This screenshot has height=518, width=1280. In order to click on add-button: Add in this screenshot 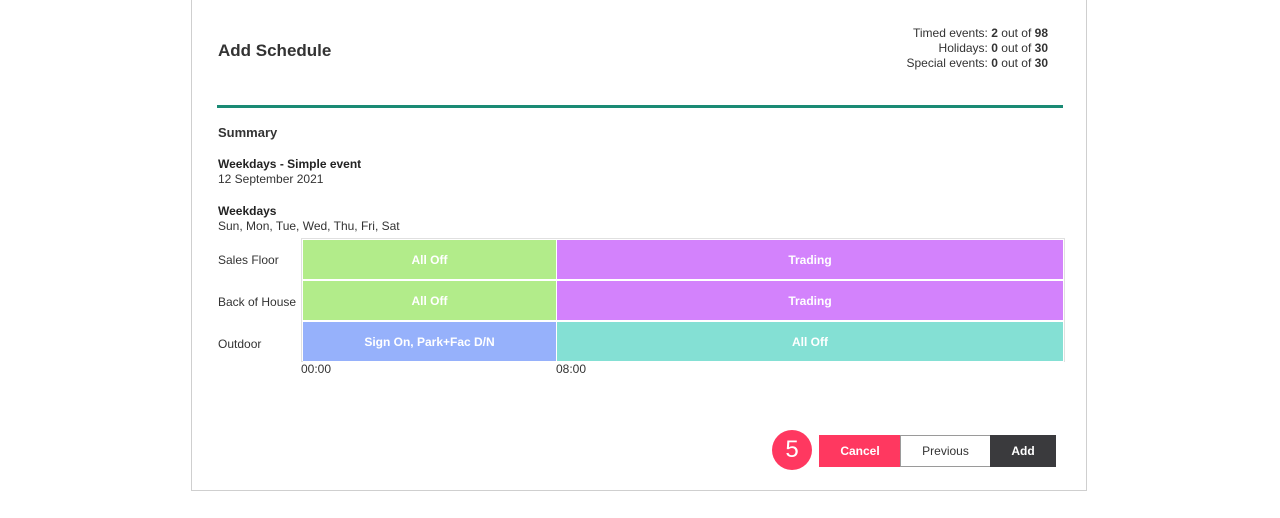, I will do `click(1023, 451)`.